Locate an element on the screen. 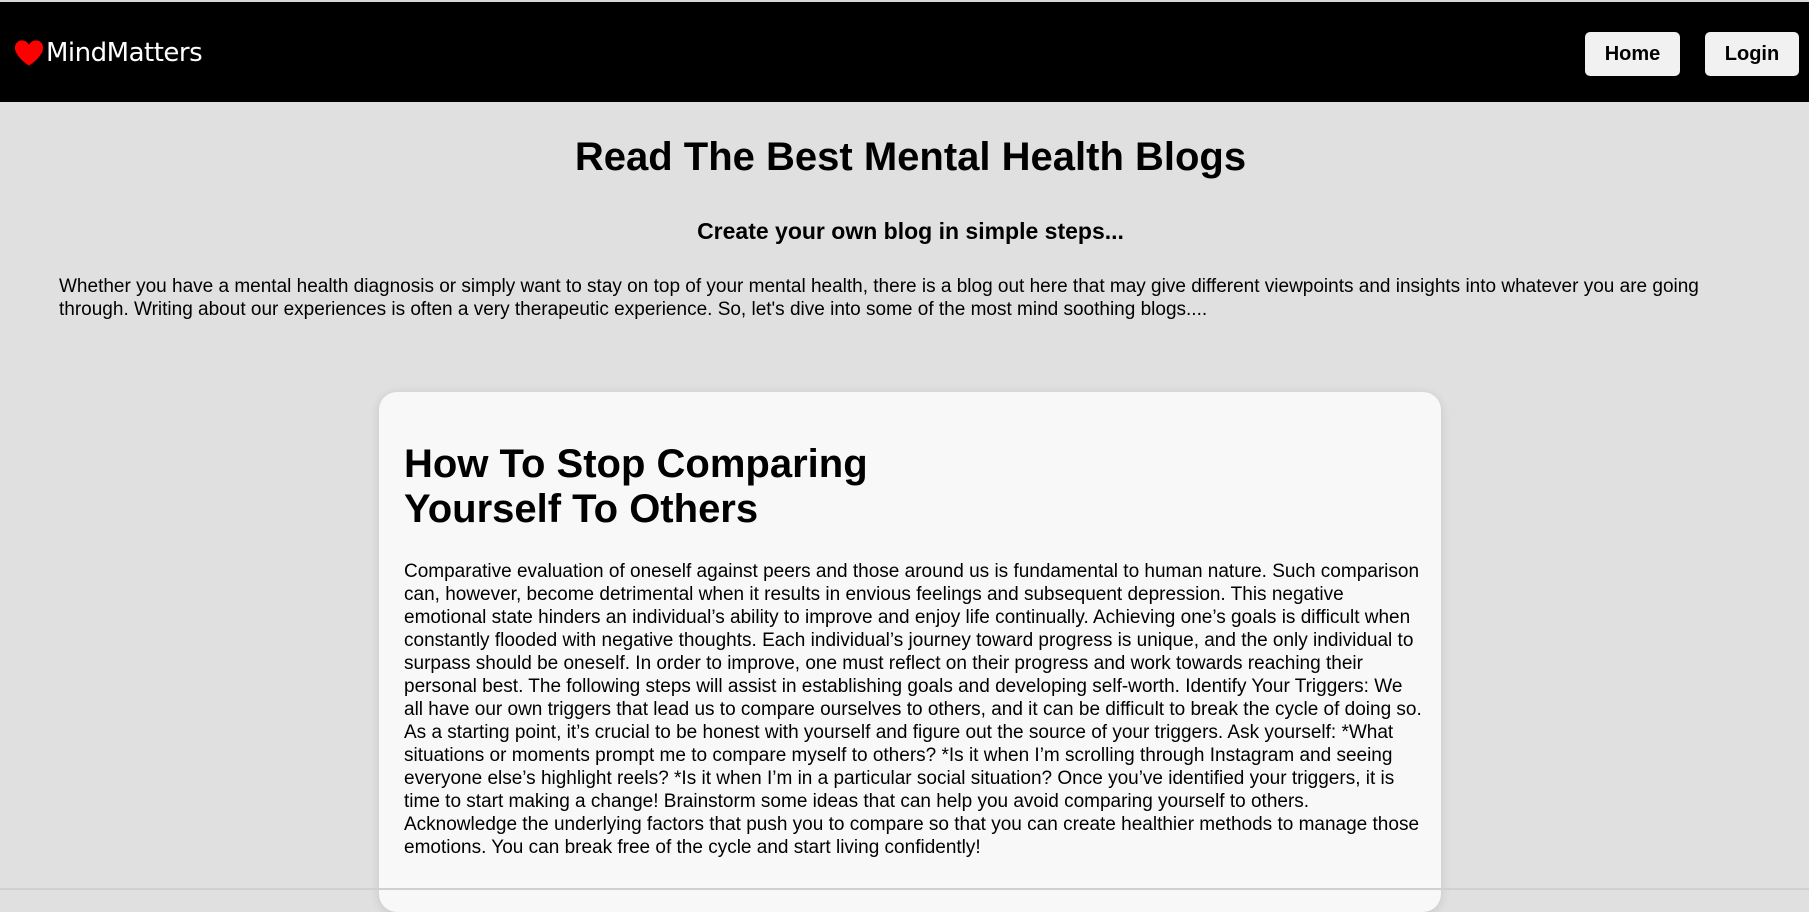  login-button: Login is located at coordinates (1752, 54).